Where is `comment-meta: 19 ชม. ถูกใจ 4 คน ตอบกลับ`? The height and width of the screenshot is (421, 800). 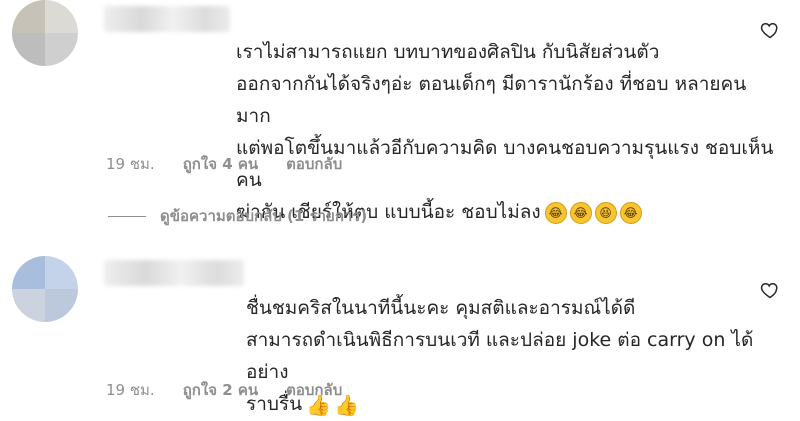 comment-meta: 19 ชม. ถูกใจ 4 คน ตอบกลับ is located at coordinates (224, 164).